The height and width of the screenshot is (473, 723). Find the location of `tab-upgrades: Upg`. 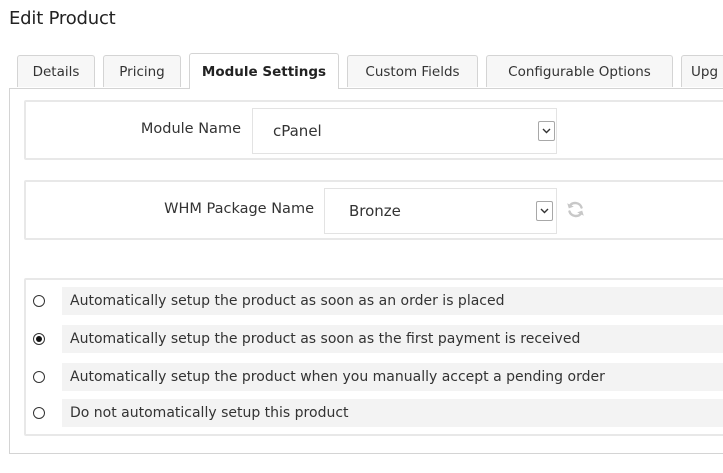

tab-upgrades: Upg is located at coordinates (702, 71).